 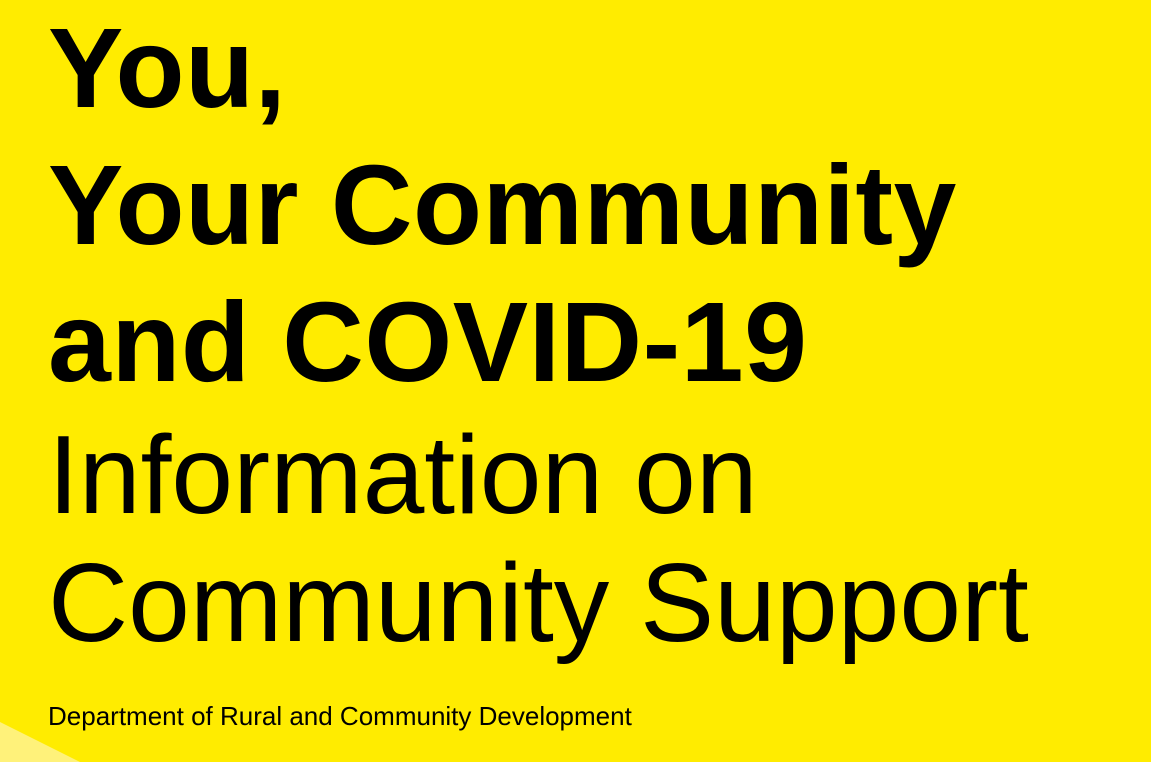 I want to click on subtitle-line-1: Information on, so click(x=403, y=475).